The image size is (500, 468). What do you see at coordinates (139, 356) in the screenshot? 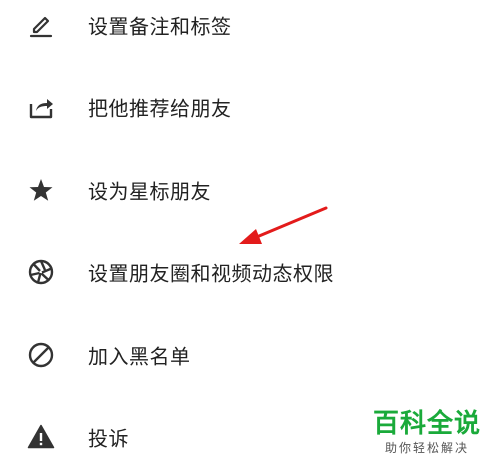
I see `menu-item-label: 加入黑名单` at bounding box center [139, 356].